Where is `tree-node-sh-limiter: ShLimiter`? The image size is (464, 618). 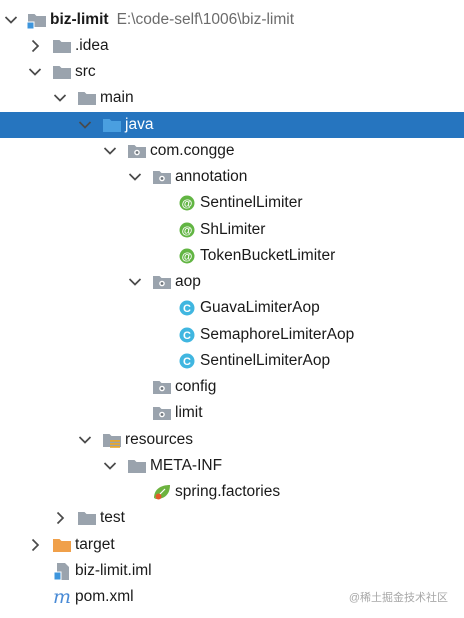 tree-node-sh-limiter: ShLimiter is located at coordinates (232, 230).